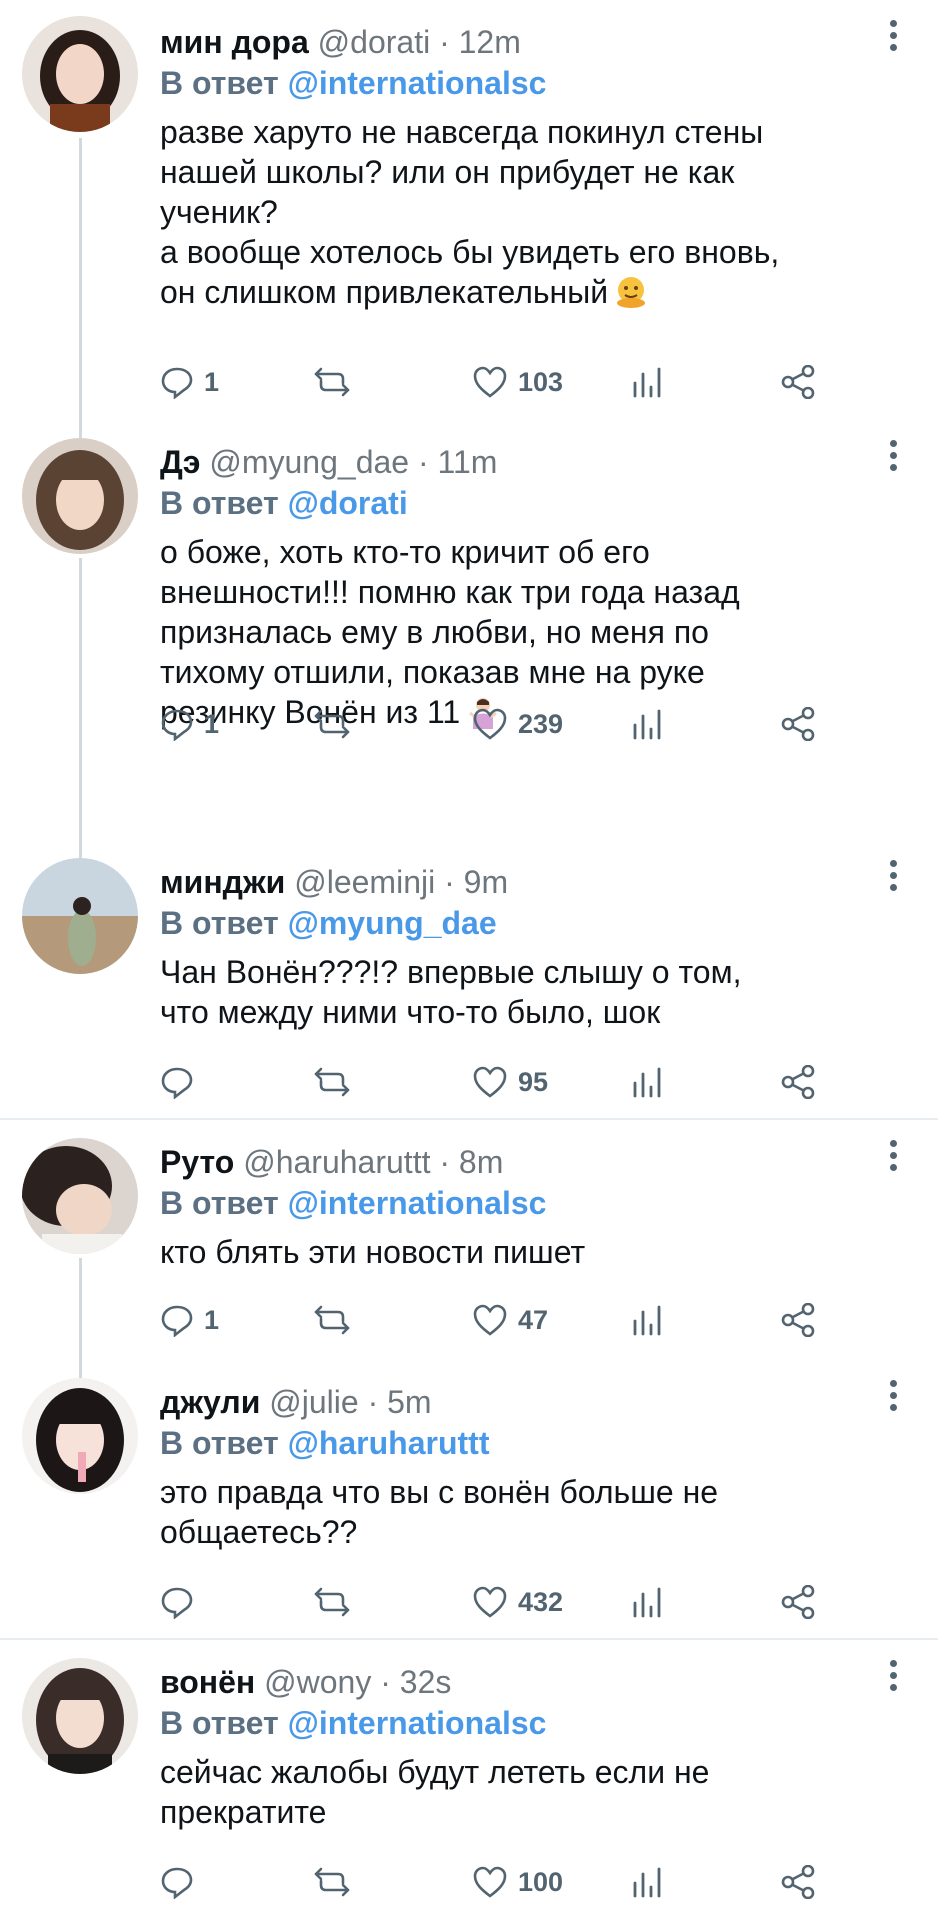  I want to click on reply-mention: @dorati, so click(348, 503).